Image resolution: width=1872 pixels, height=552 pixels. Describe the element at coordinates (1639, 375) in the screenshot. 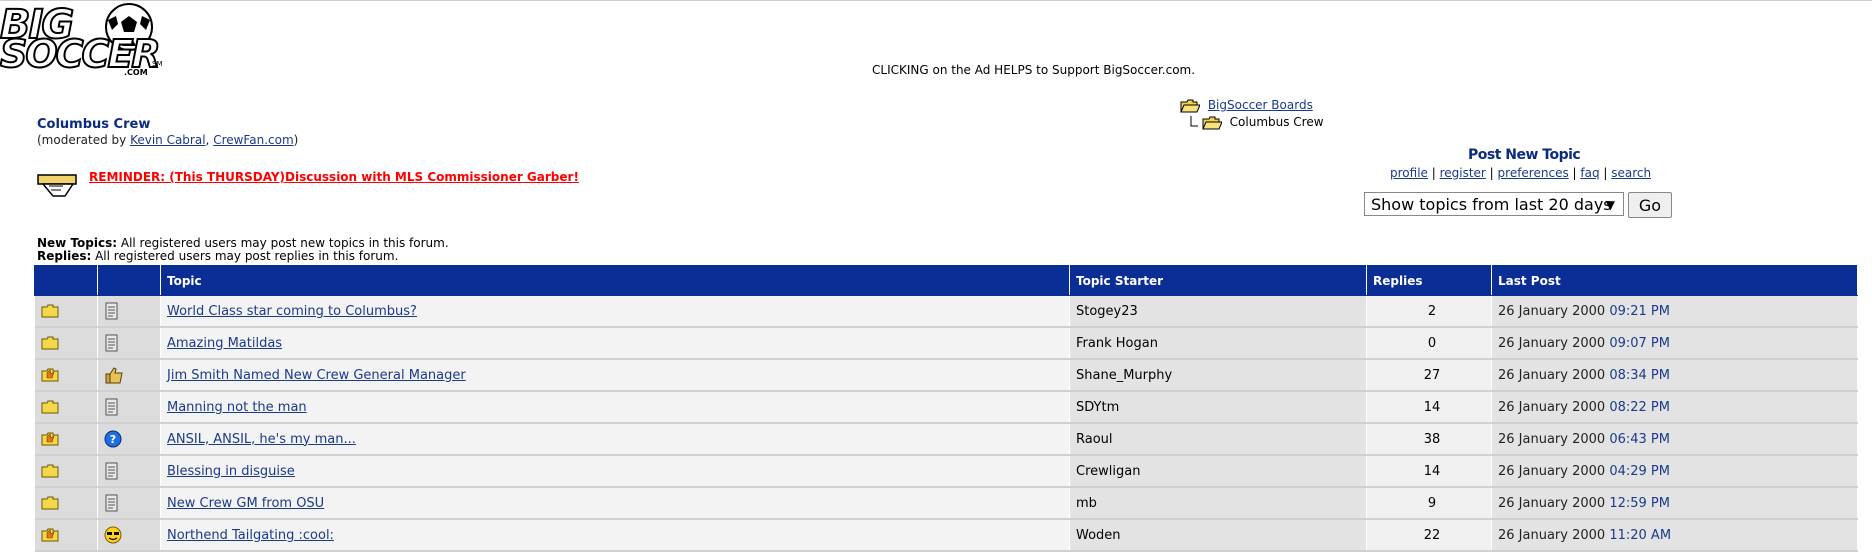

I see `last-post-time: 08:34 PM` at that location.